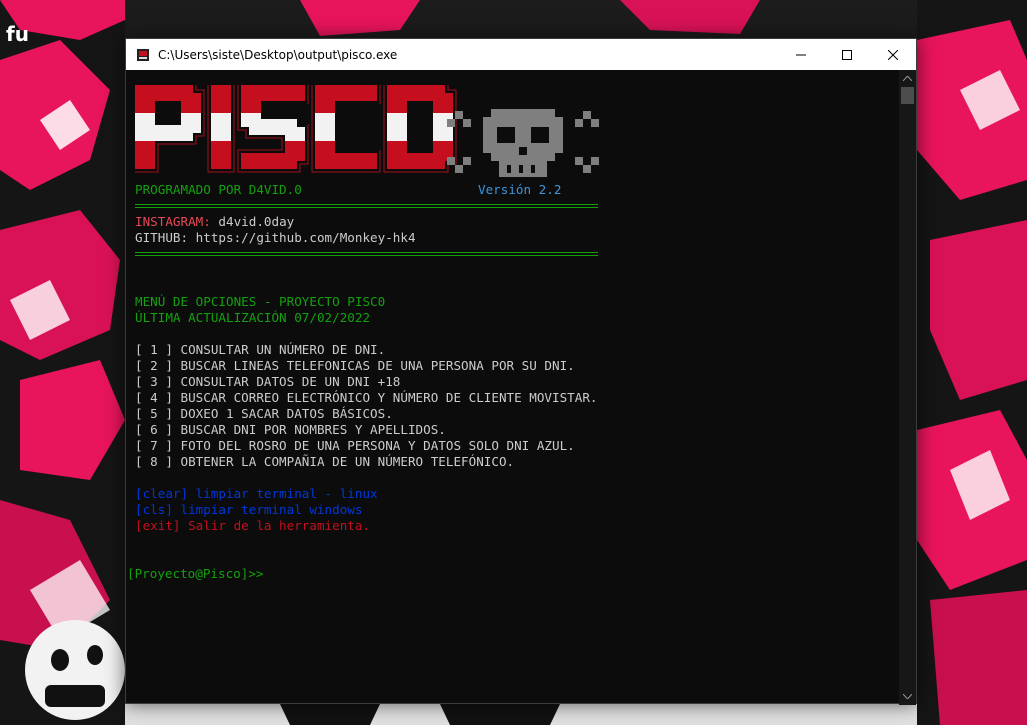 This screenshot has width=1027, height=725. What do you see at coordinates (195, 574) in the screenshot?
I see `command-prompt: [Proyecto@Pisco]>>` at bounding box center [195, 574].